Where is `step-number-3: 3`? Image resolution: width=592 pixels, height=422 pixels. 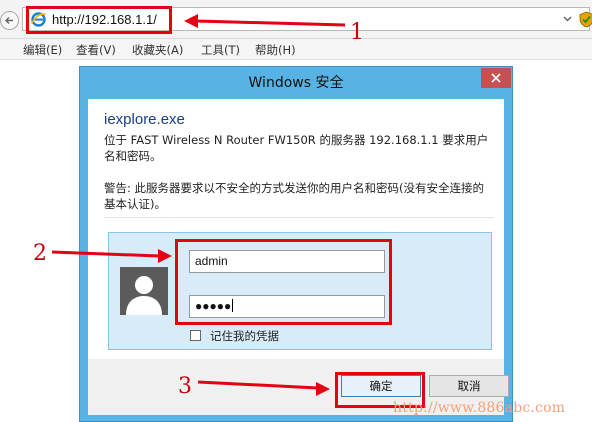 step-number-3: 3 is located at coordinates (185, 386).